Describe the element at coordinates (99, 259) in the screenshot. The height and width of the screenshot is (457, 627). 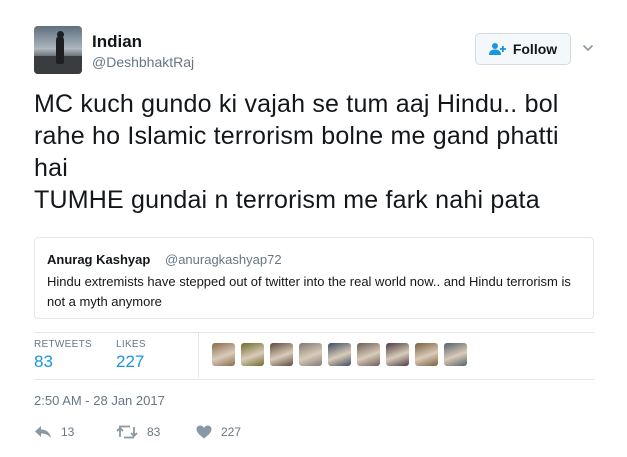
I see `quoted-tweet-author-name: Anurag Kashyap` at that location.